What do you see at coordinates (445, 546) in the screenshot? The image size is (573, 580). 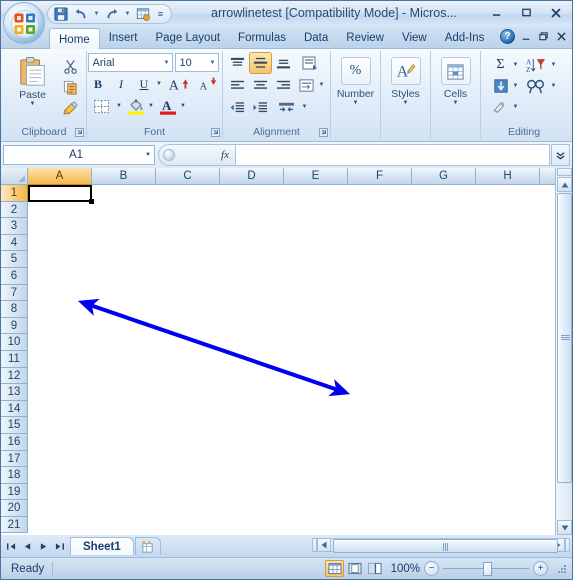 I see `horizontal-scroll-thumb` at bounding box center [445, 546].